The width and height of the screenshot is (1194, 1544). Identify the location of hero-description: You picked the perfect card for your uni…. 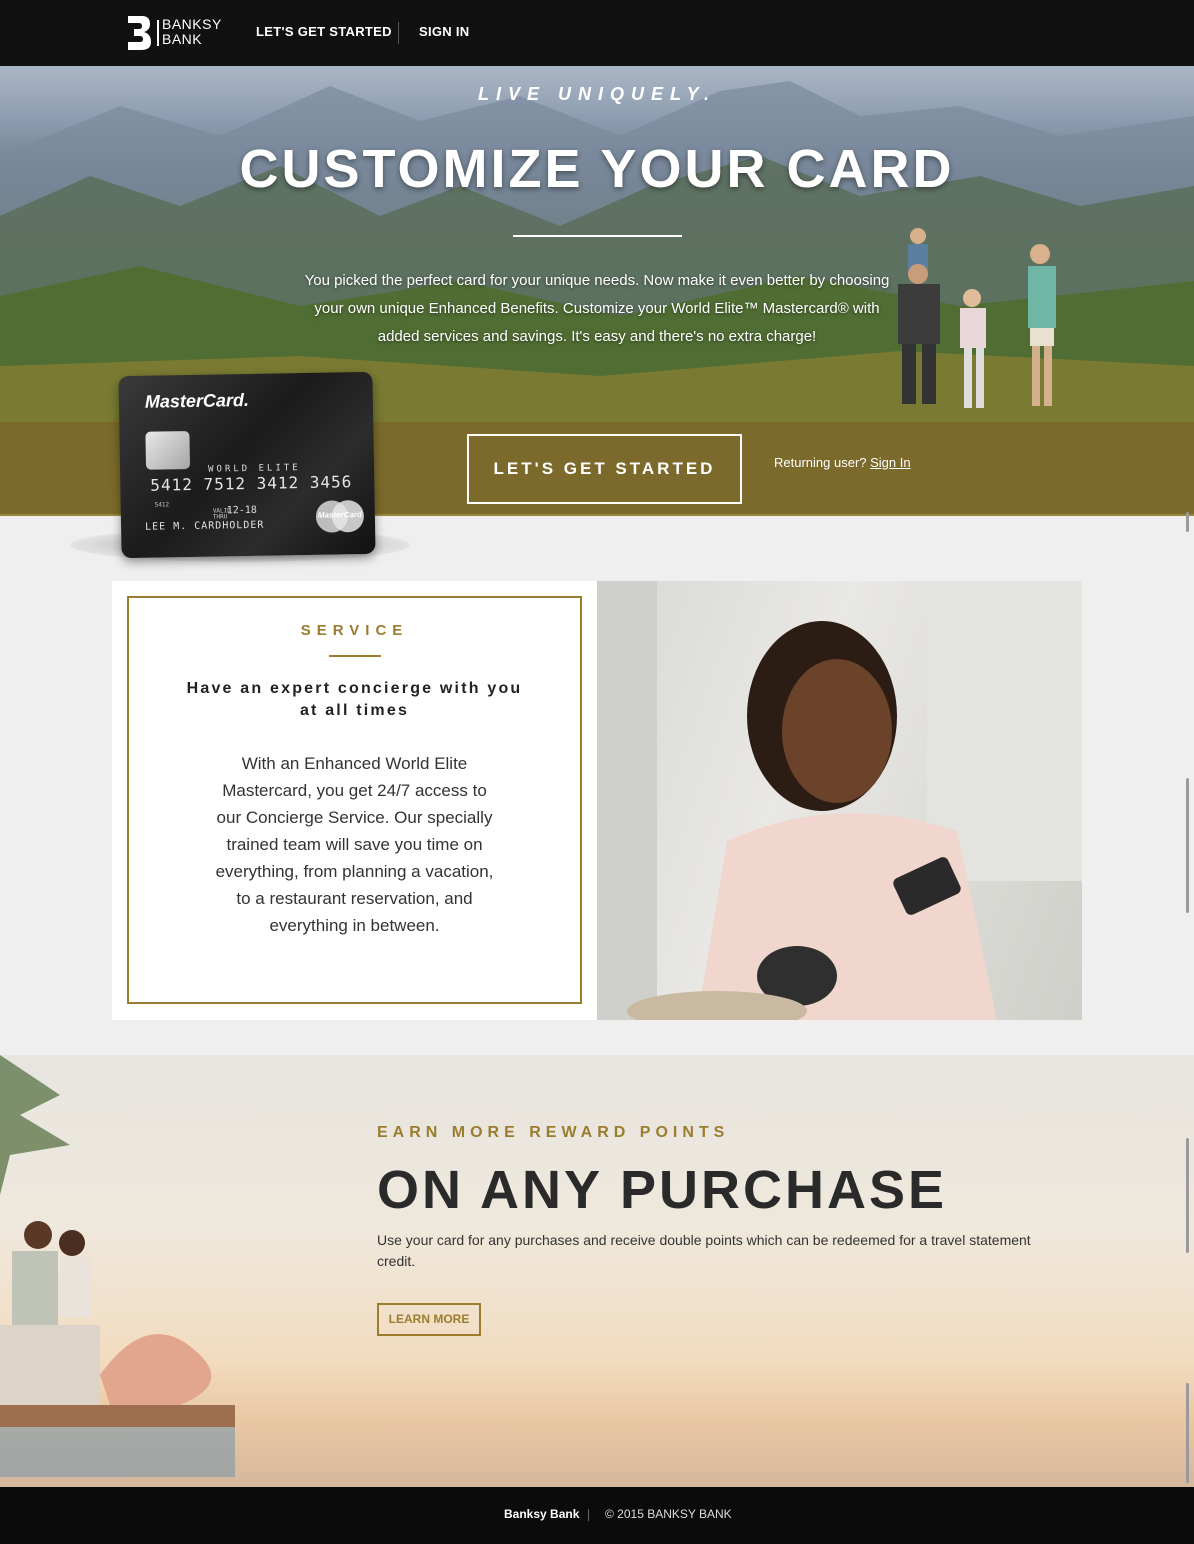
(597, 308).